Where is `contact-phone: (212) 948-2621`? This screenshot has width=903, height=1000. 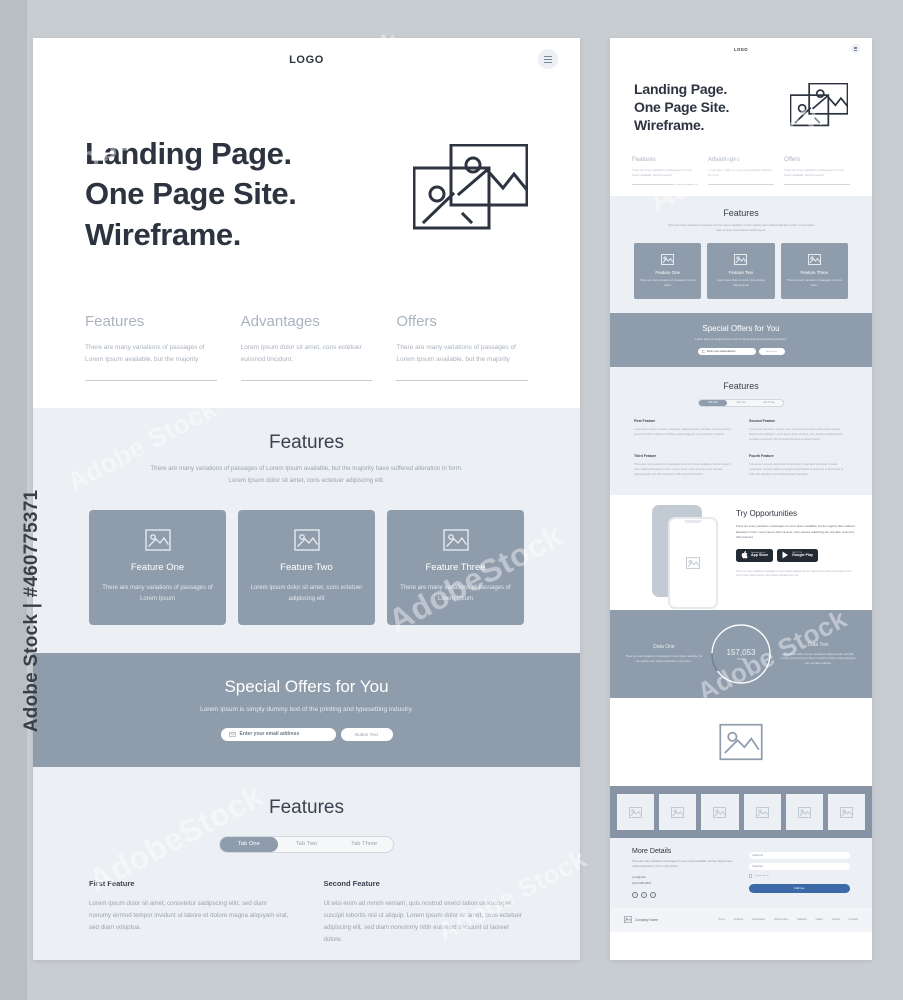 contact-phone: (212) 948-2621 is located at coordinates (685, 884).